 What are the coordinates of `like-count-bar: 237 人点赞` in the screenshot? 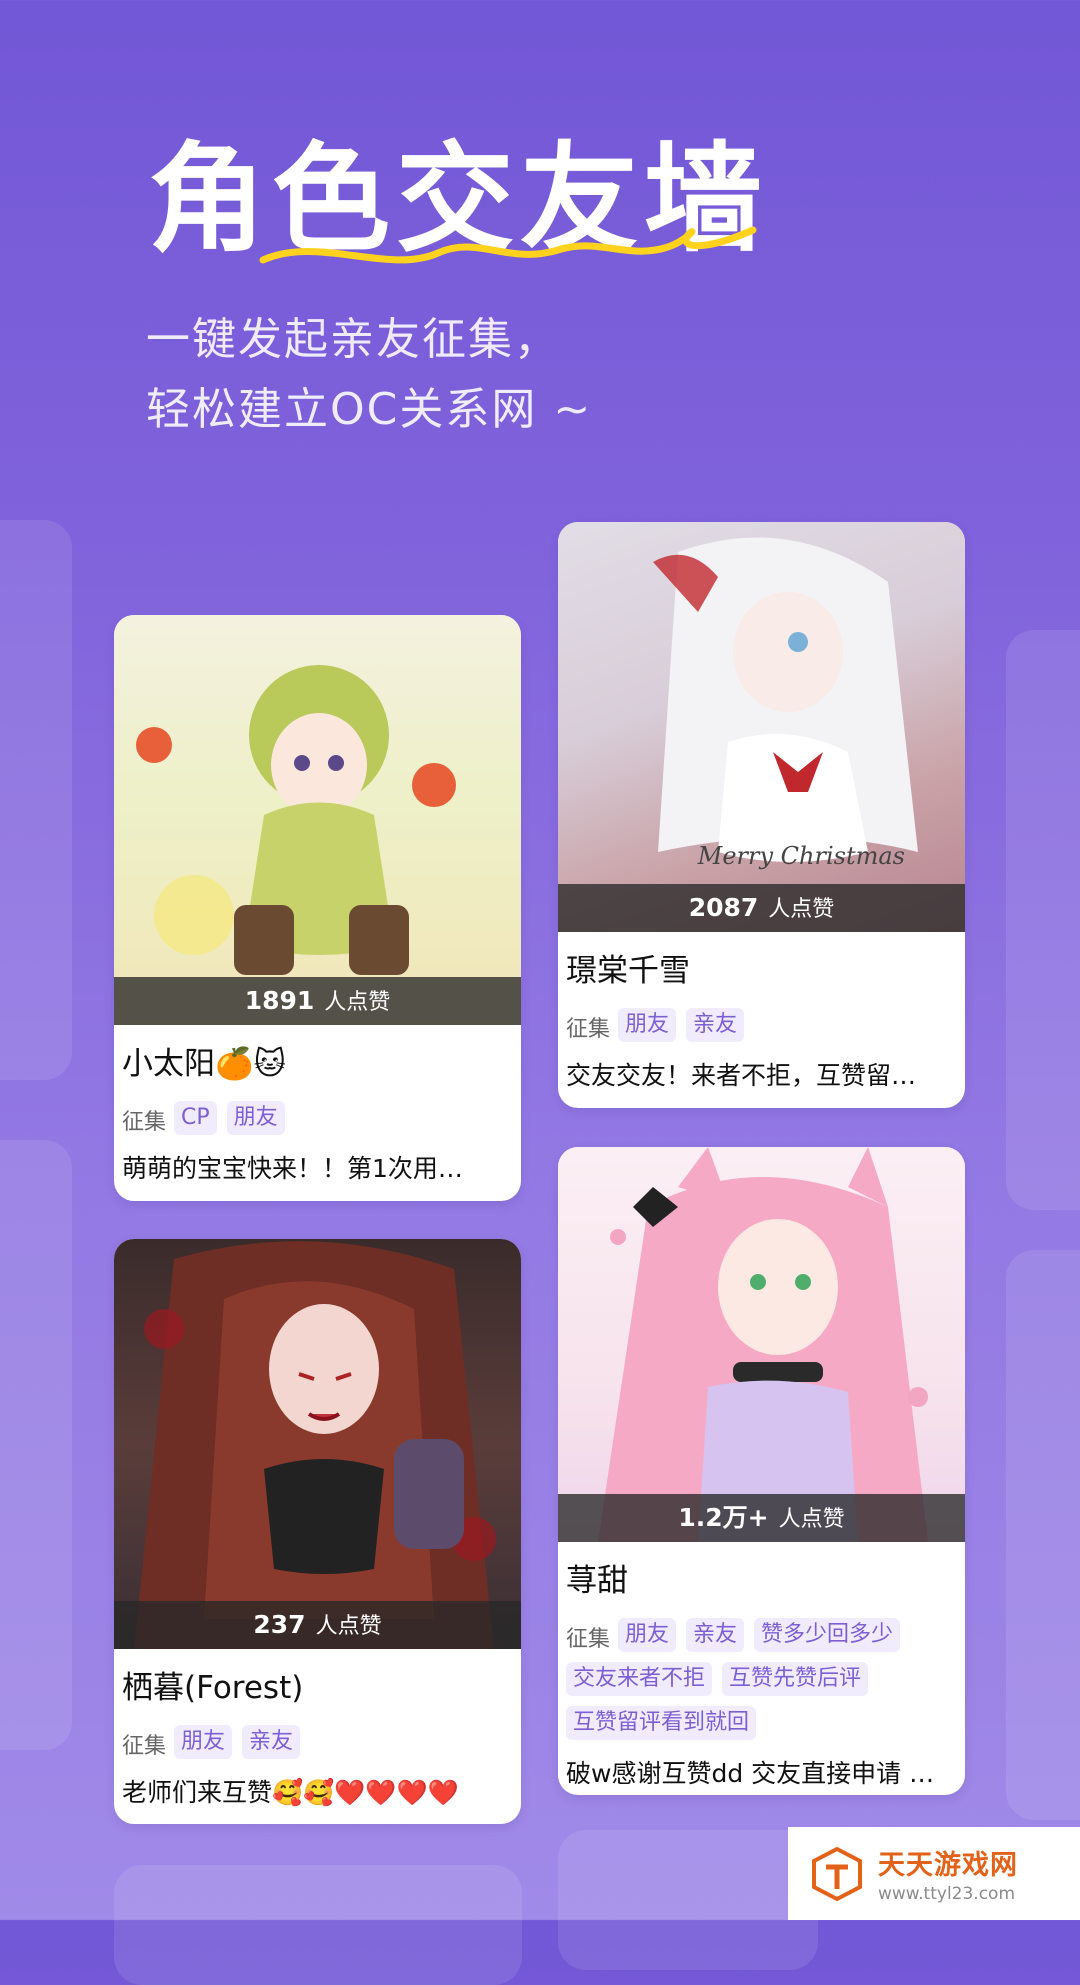 It's located at (317, 1625).